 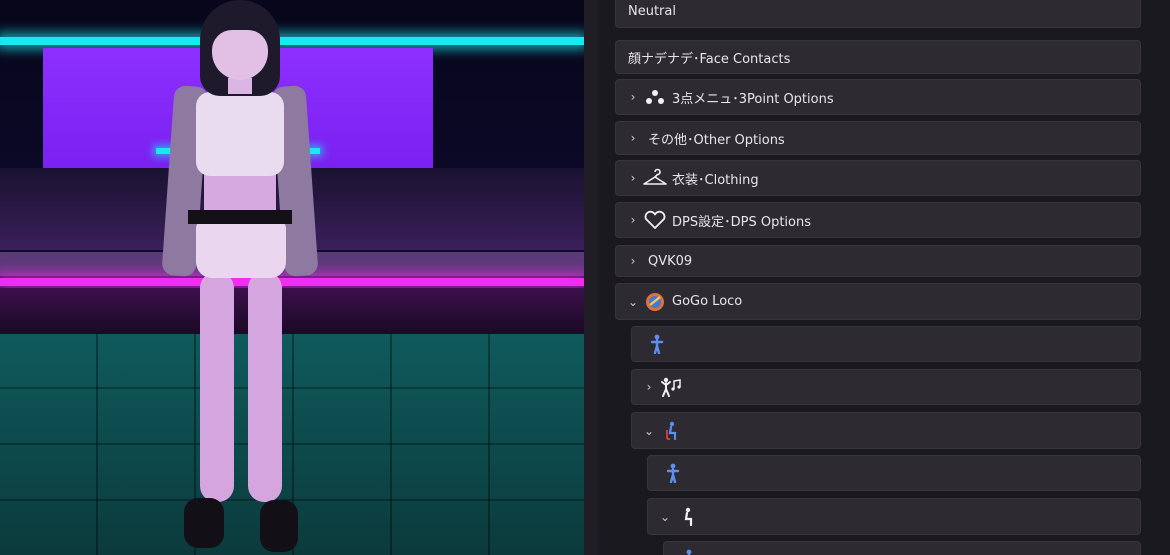 What do you see at coordinates (709, 59) in the screenshot?
I see `menu-item-label: 顔ナデナデ･Face Contacts` at bounding box center [709, 59].